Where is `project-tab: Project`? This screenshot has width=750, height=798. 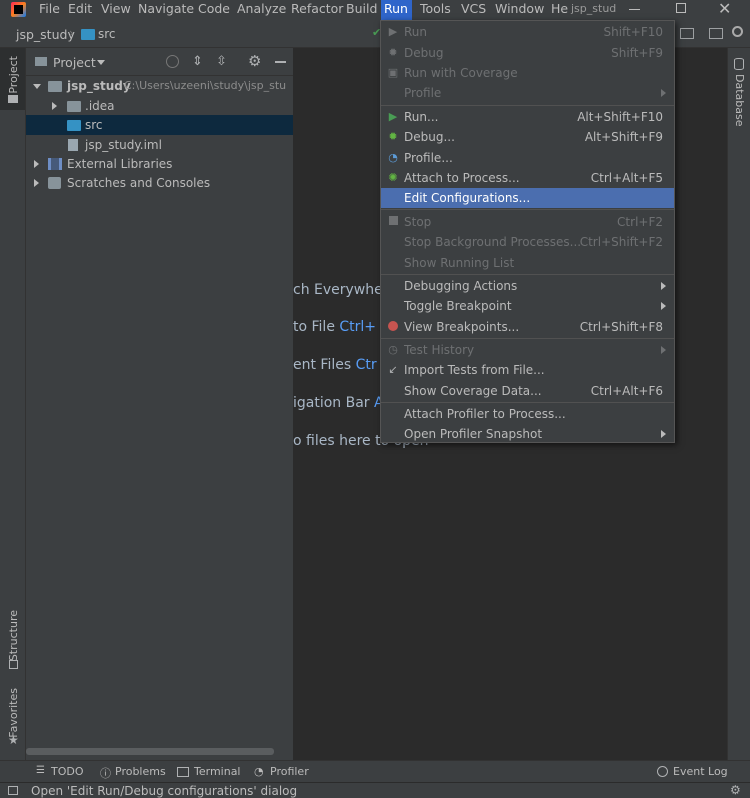 project-tab: Project is located at coordinates (12, 79).